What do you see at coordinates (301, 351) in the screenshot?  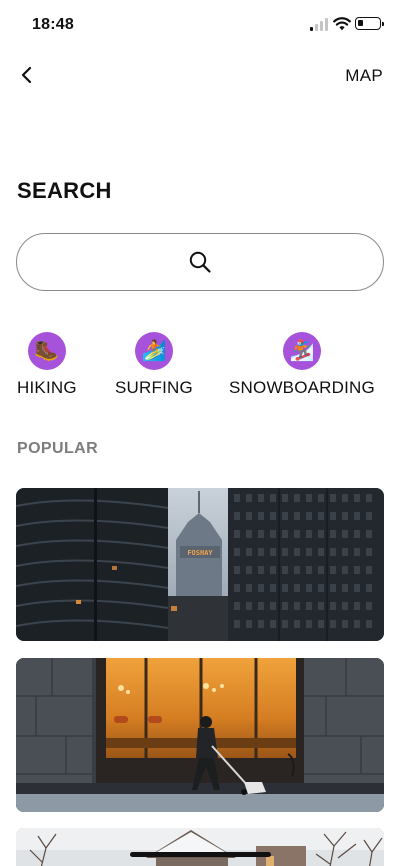 I see `snowboarder-icon: 🏂` at bounding box center [301, 351].